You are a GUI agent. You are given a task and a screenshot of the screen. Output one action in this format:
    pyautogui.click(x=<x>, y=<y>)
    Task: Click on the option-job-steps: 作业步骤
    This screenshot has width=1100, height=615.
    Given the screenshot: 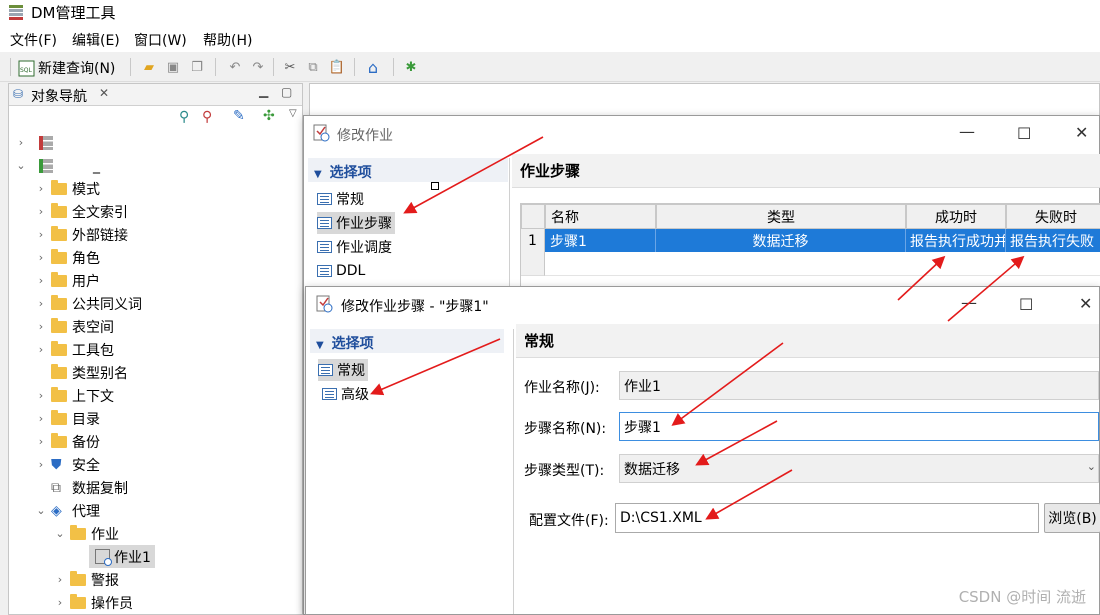 What is the action you would take?
    pyautogui.click(x=356, y=223)
    